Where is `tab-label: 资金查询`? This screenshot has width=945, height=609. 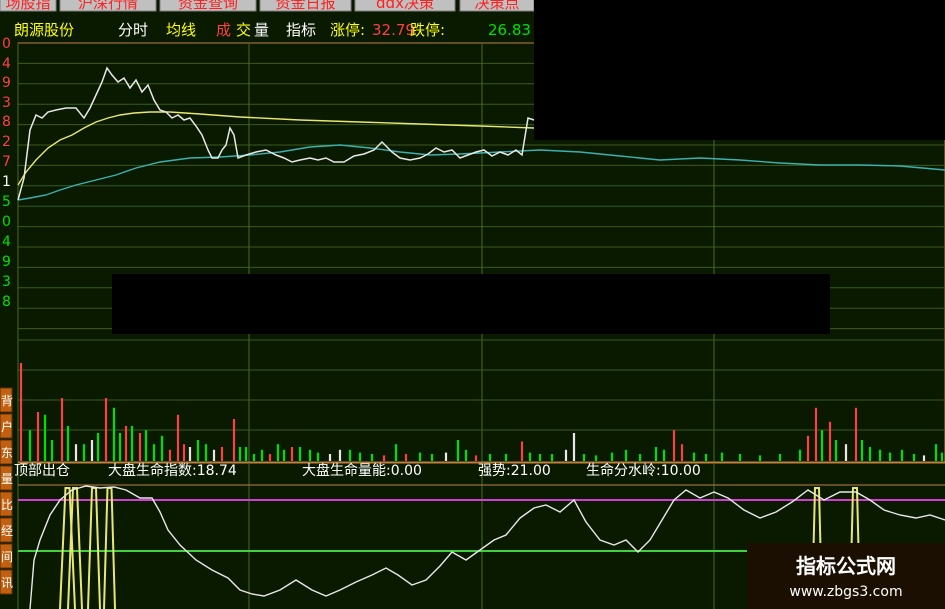 tab-label: 资金查询 is located at coordinates (208, 6).